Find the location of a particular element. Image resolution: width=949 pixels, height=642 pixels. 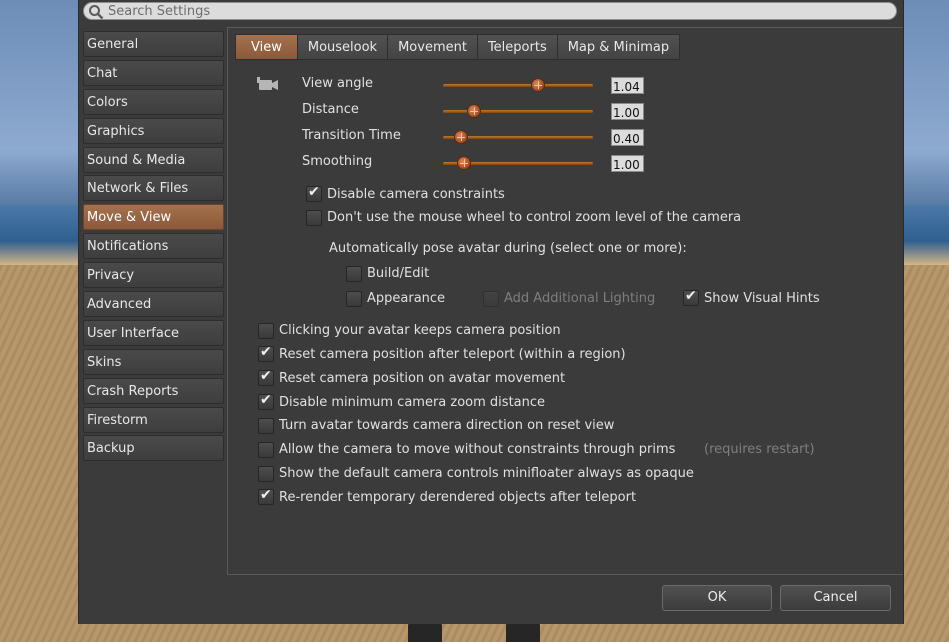

tab-teleports: Teleports is located at coordinates (517, 47).